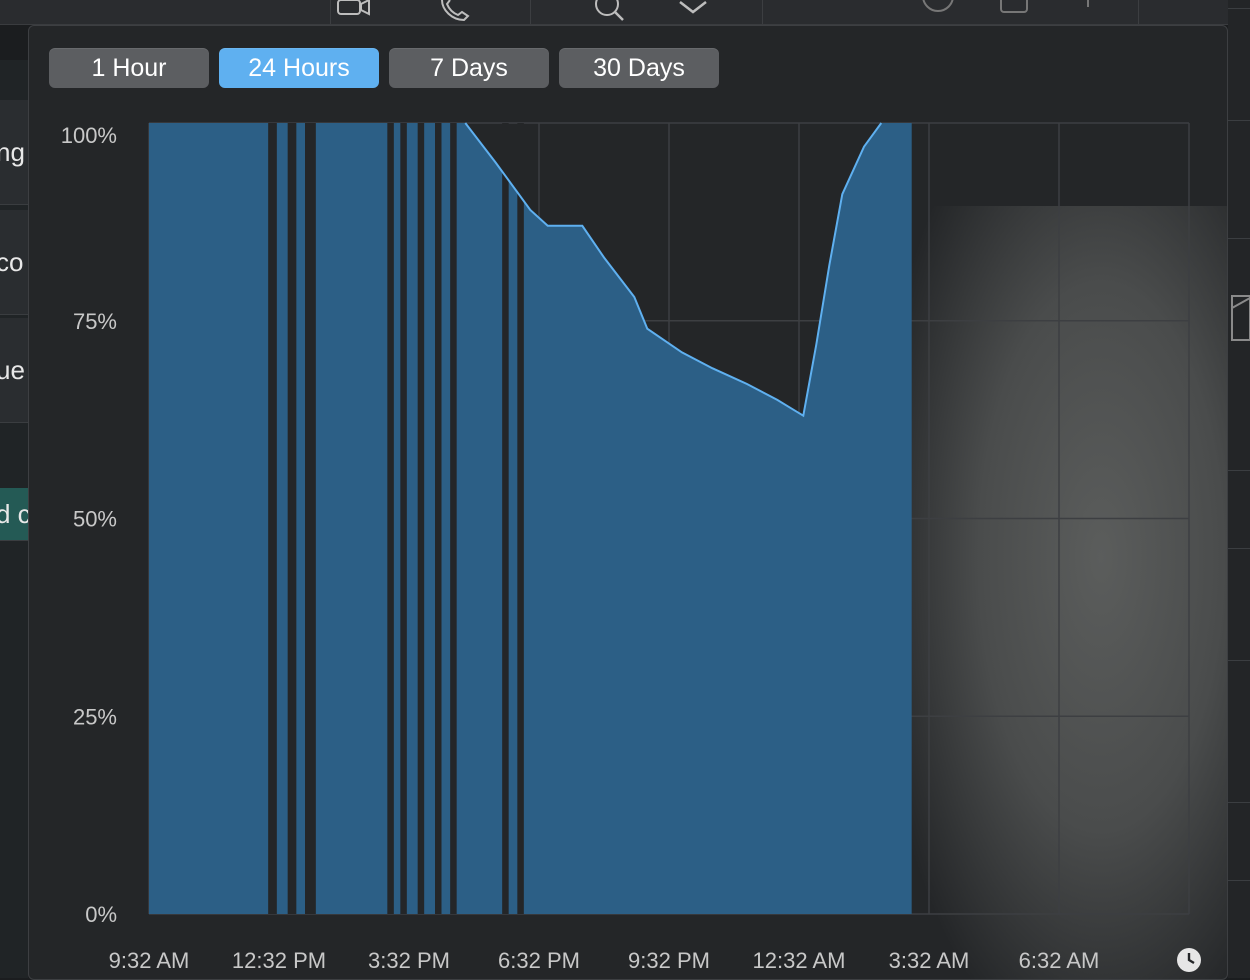 The height and width of the screenshot is (980, 1250). Describe the element at coordinates (101, 914) in the screenshot. I see `y-tick-label: 0%` at that location.